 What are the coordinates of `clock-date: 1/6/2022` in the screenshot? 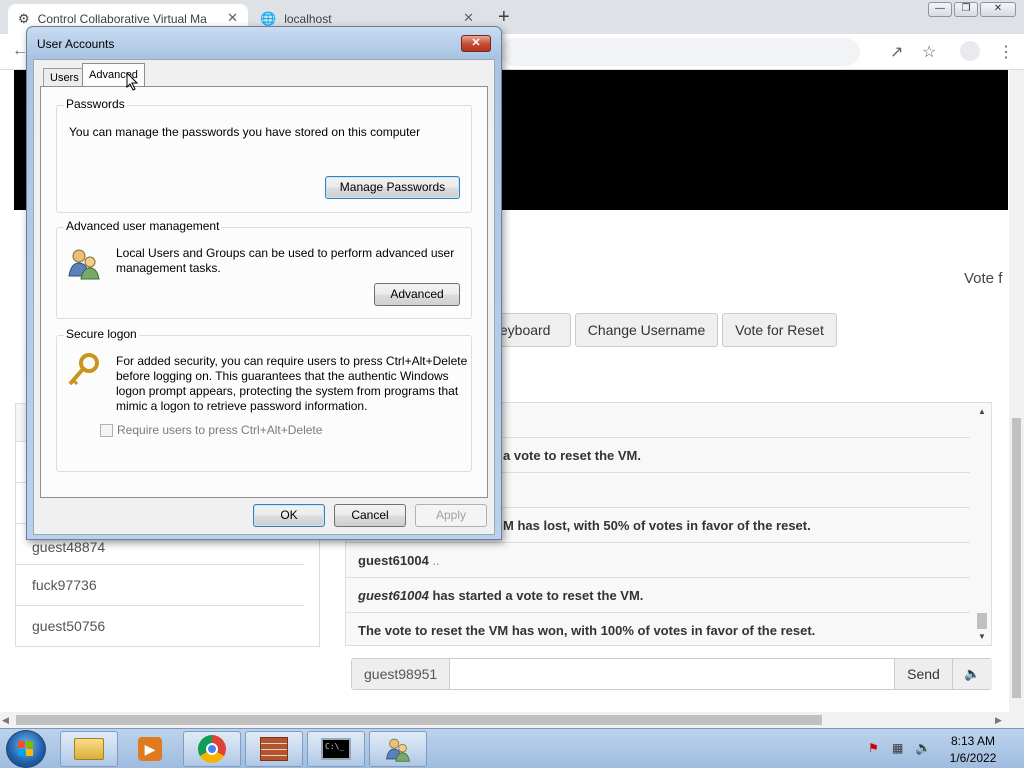 It's located at (973, 758).